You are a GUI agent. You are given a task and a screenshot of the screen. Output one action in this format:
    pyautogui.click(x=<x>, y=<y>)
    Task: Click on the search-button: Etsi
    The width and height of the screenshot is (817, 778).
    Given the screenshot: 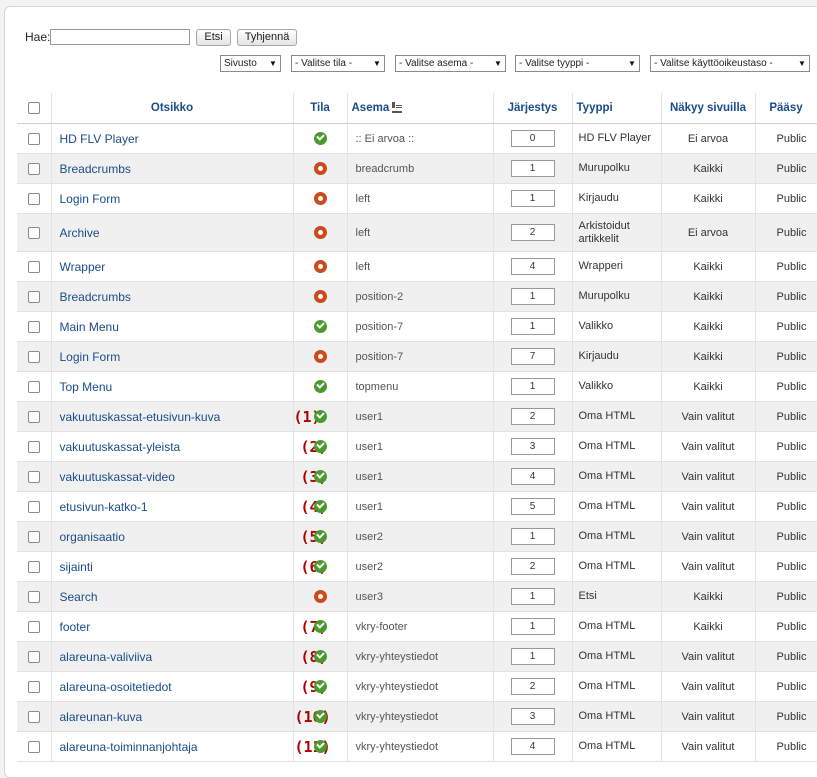 What is the action you would take?
    pyautogui.click(x=213, y=37)
    